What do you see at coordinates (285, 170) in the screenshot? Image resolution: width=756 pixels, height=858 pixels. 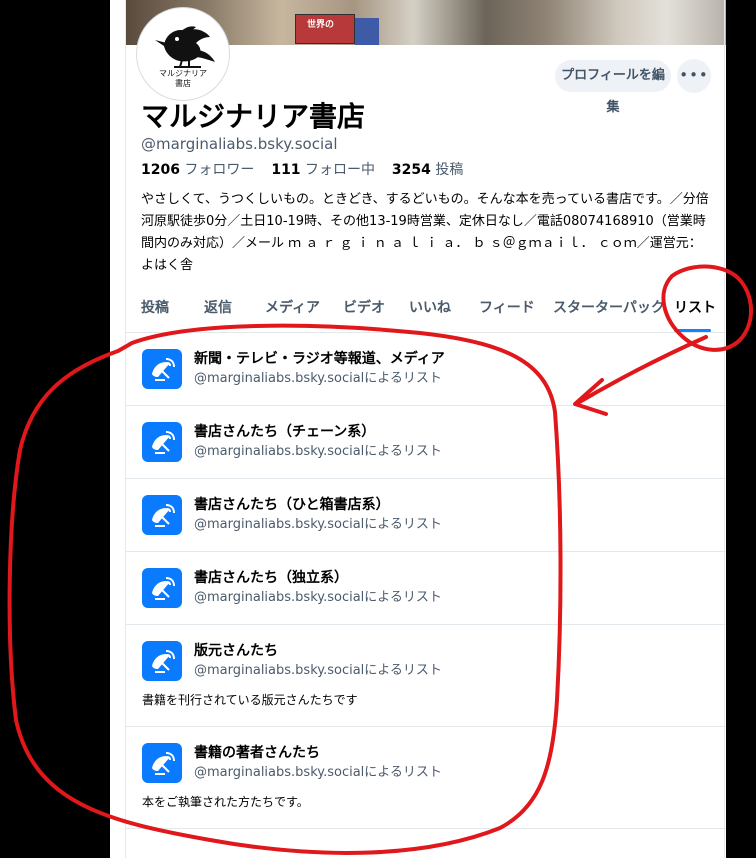 I see `following-count: 111` at bounding box center [285, 170].